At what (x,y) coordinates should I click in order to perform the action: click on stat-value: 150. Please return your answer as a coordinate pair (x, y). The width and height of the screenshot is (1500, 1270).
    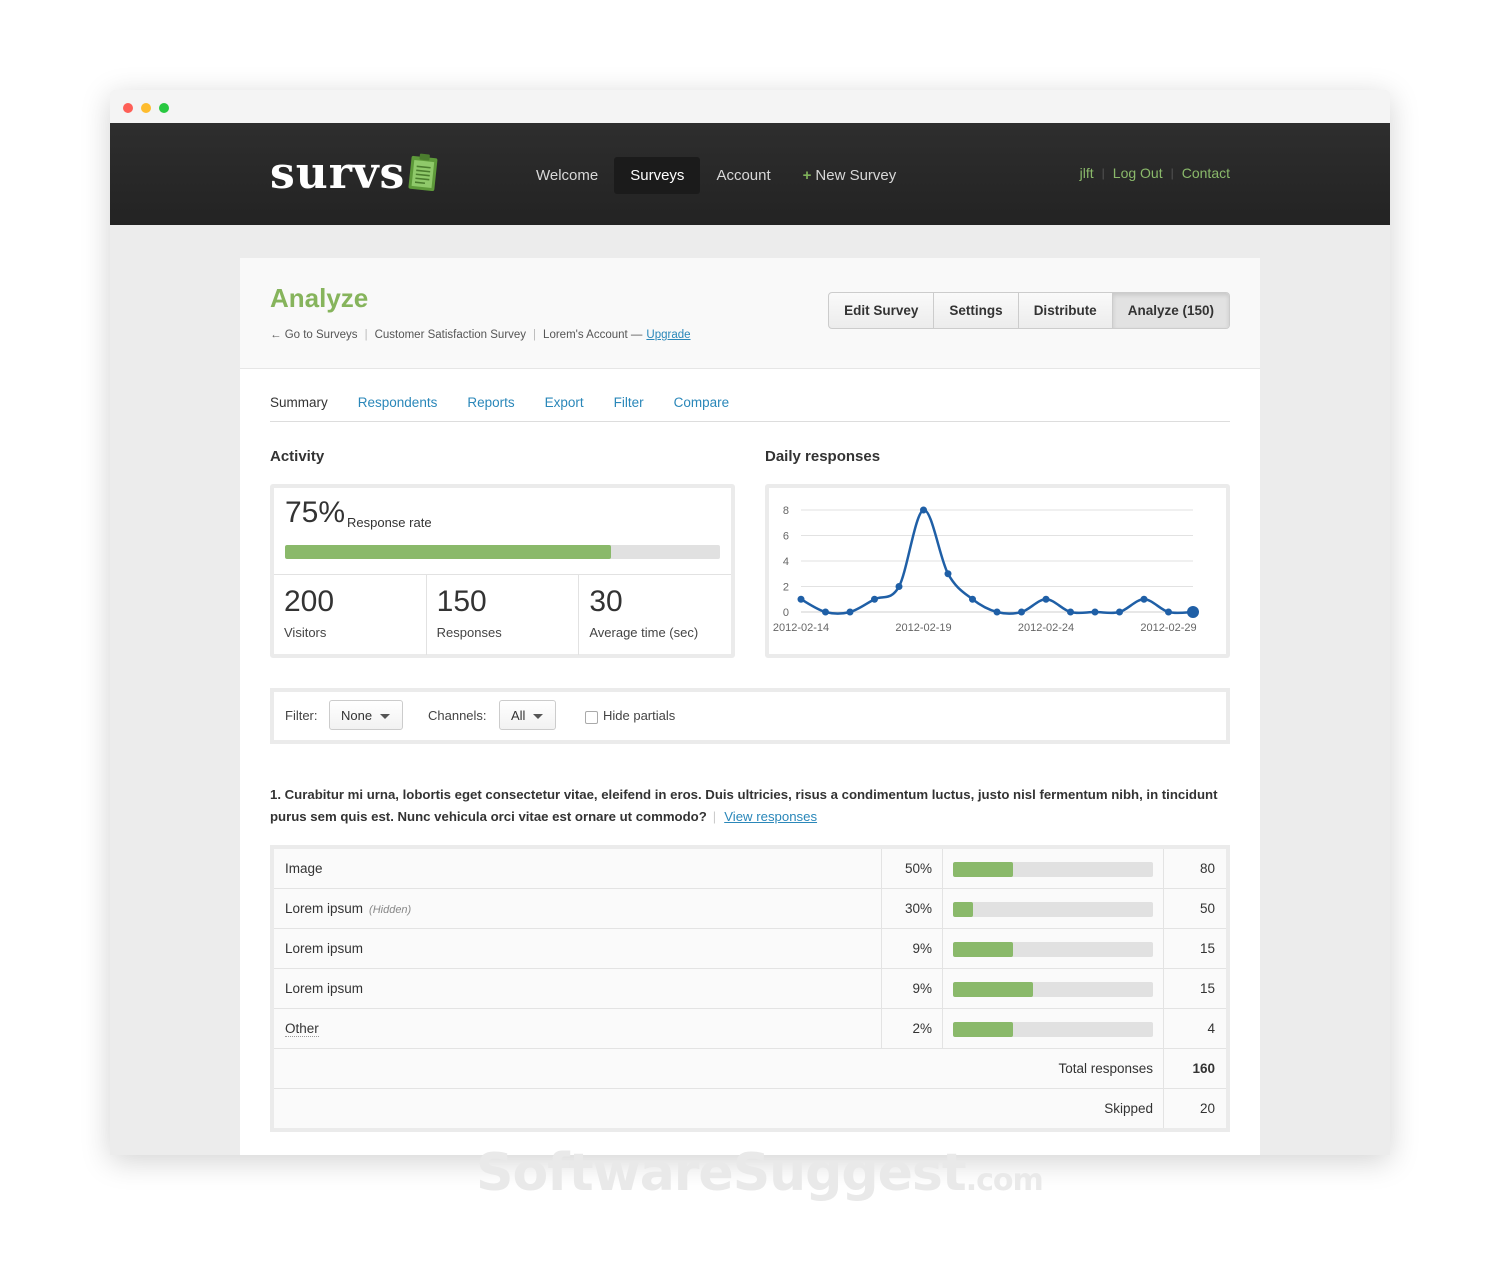
    Looking at the image, I should click on (461, 601).